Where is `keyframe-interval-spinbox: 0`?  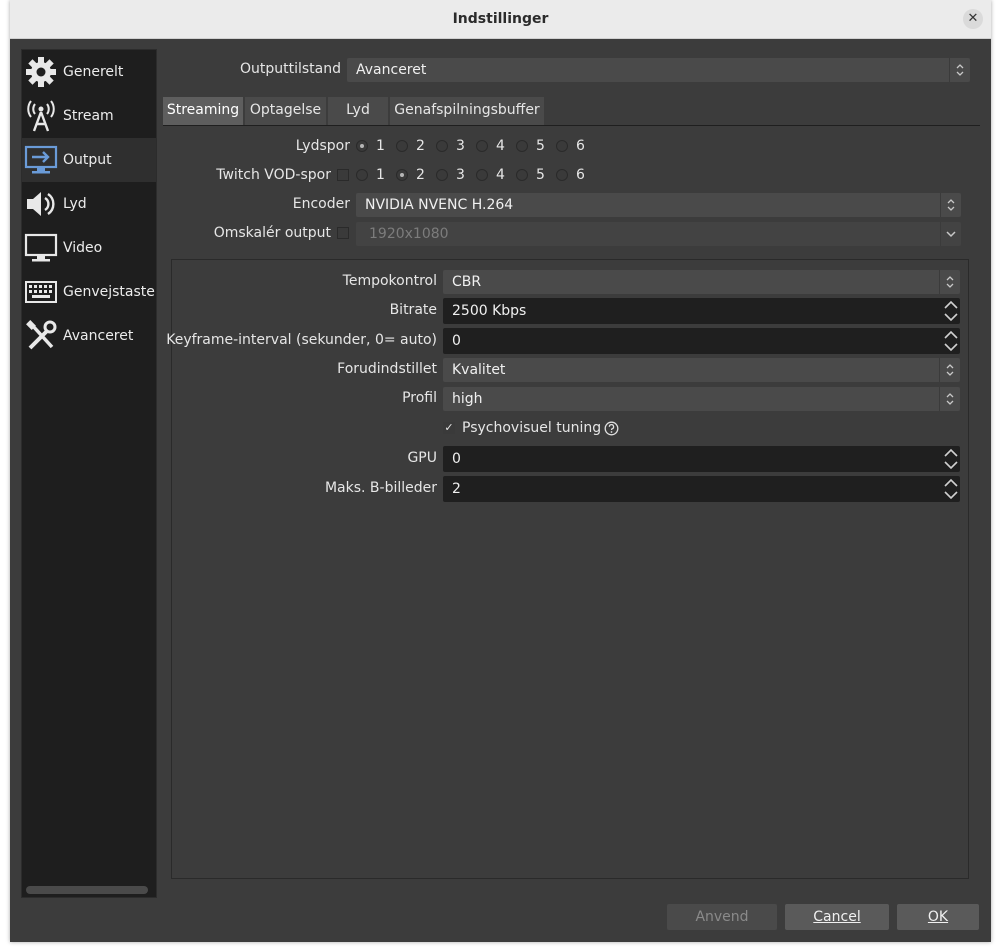
keyframe-interval-spinbox: 0 is located at coordinates (701, 341).